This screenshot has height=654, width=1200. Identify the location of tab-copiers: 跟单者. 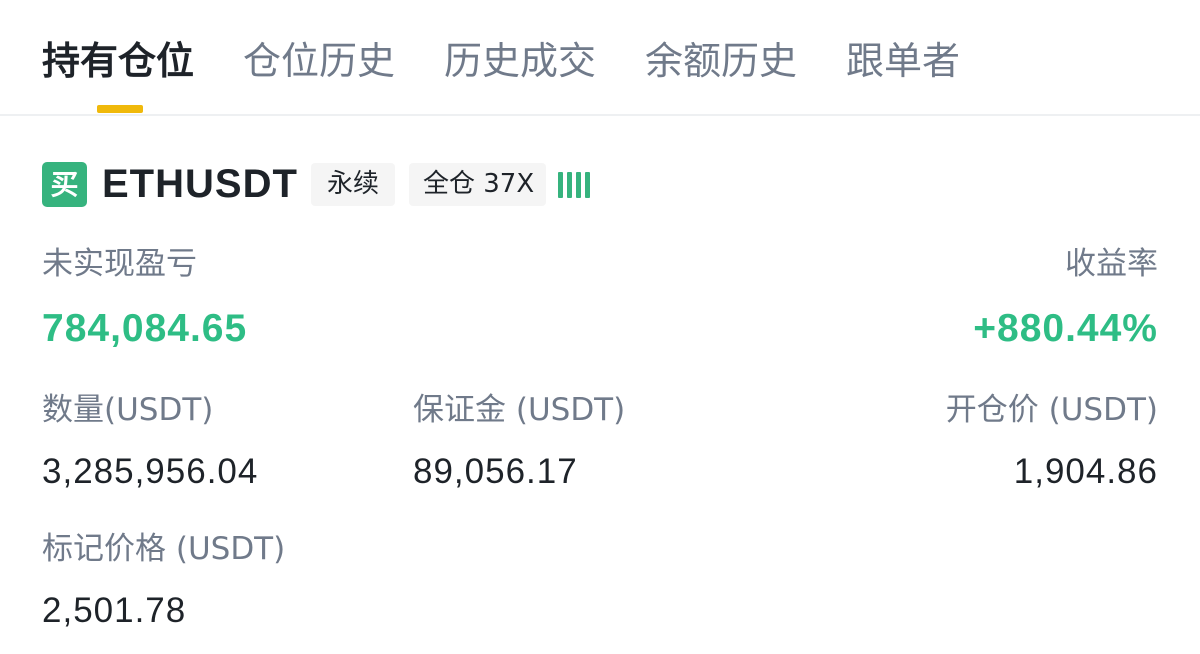
(903, 61).